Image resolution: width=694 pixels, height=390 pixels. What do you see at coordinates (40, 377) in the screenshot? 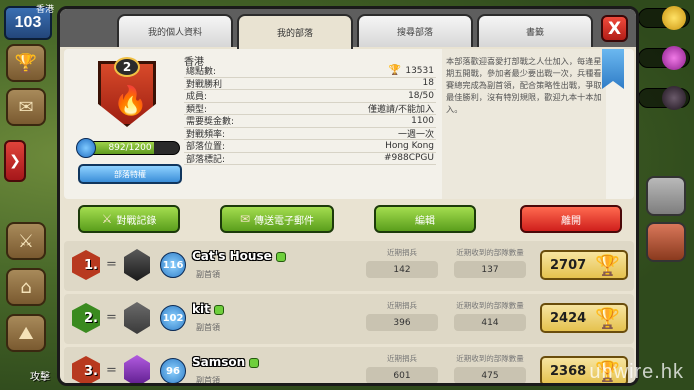
I see `attack-label: 攻擊` at bounding box center [40, 377].